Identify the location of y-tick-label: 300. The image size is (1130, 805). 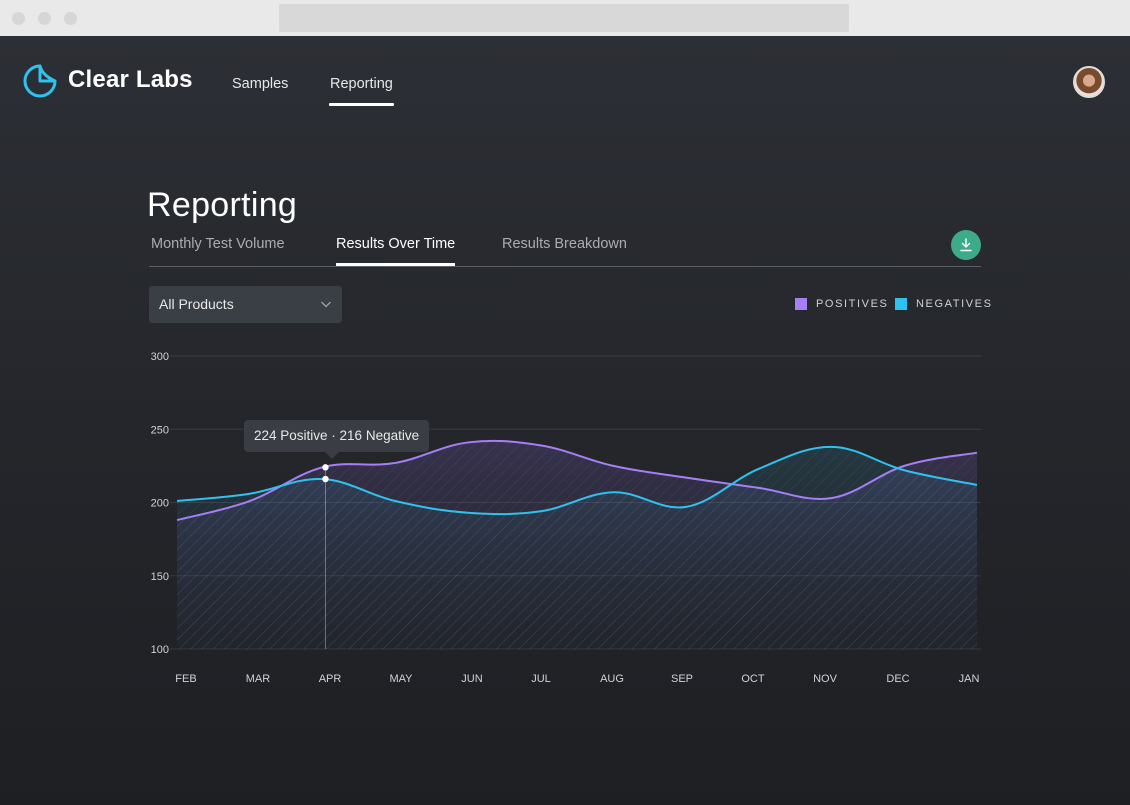
(160, 357).